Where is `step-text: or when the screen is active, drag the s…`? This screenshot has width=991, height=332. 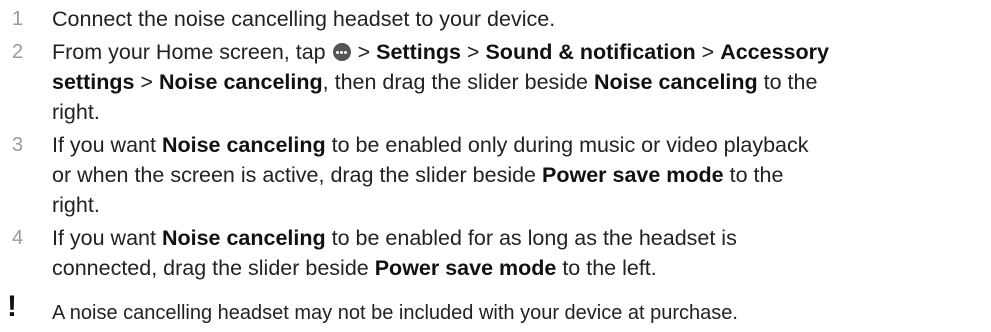 step-text: or when the screen is active, drag the s… is located at coordinates (297, 175).